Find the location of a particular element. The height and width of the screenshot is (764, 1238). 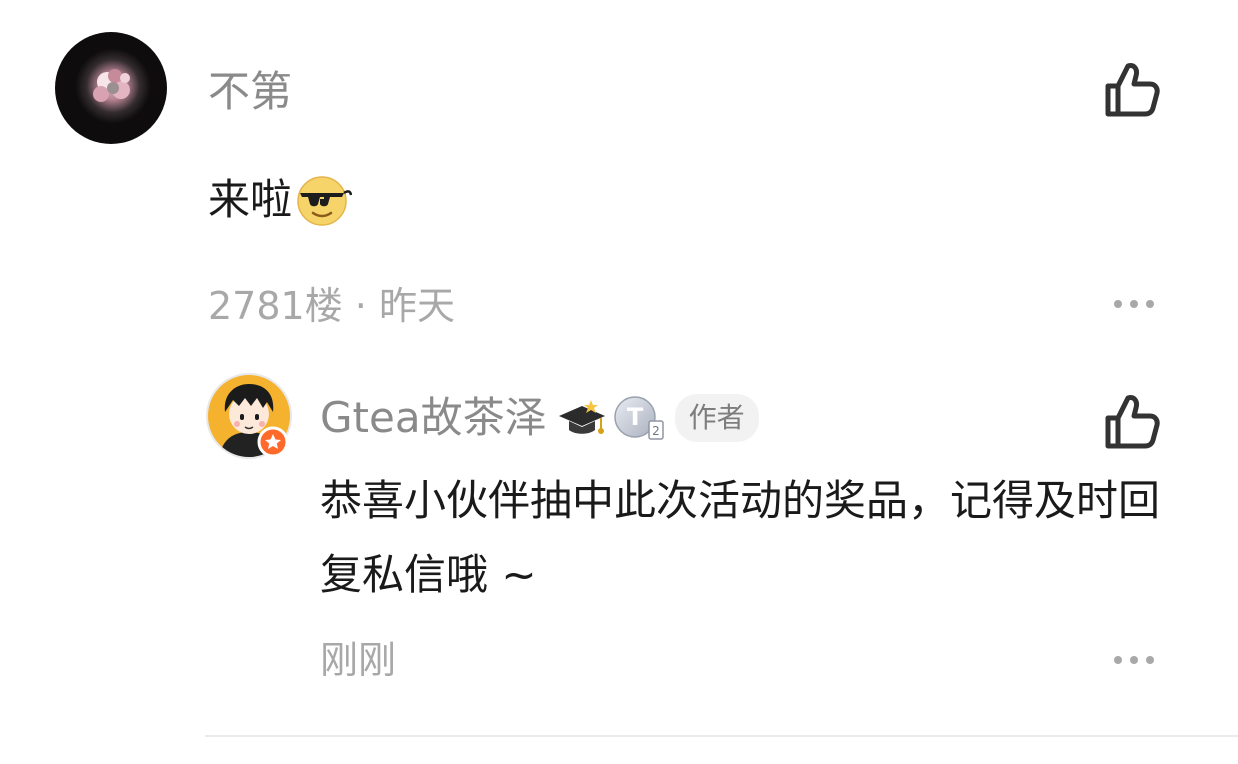

reply-header: Gtea故茶泽 T 2 作者 is located at coordinates (539, 418).